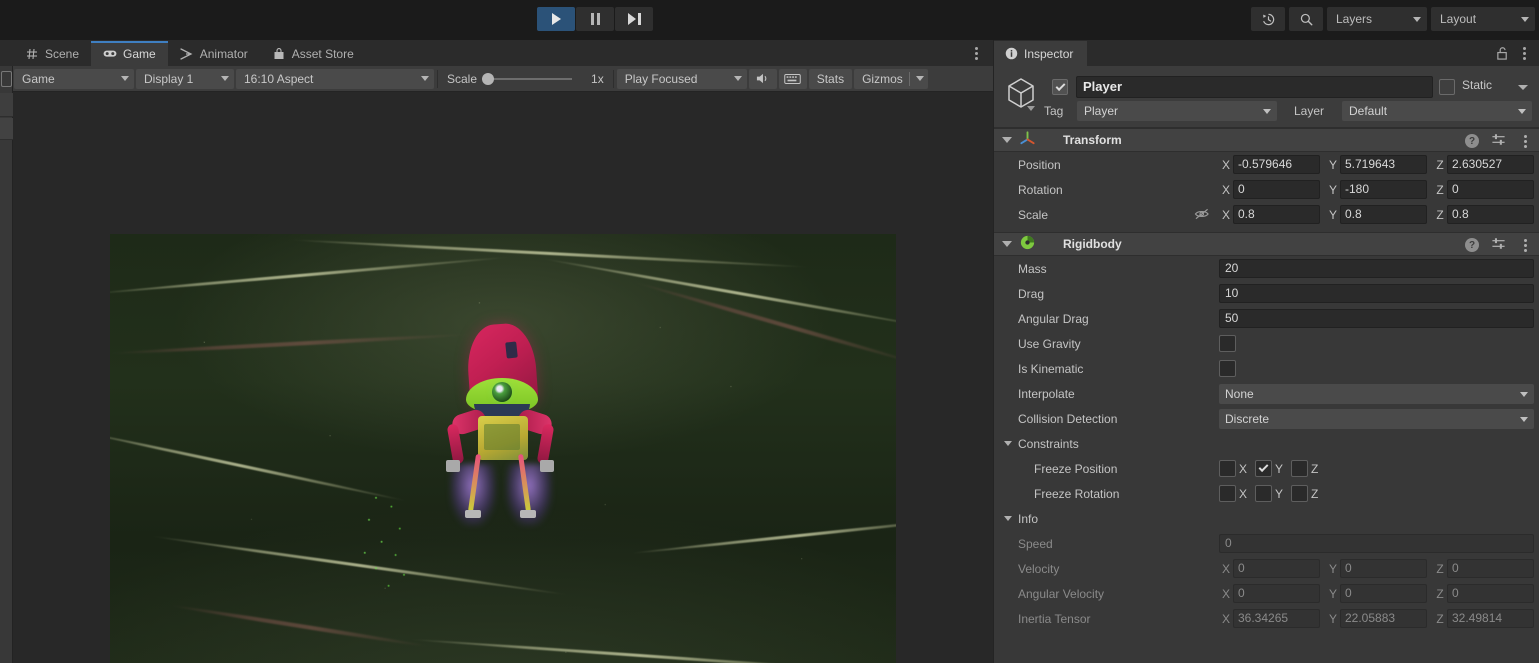 The height and width of the screenshot is (663, 1539). What do you see at coordinates (1306, 19) in the screenshot?
I see `search-button` at bounding box center [1306, 19].